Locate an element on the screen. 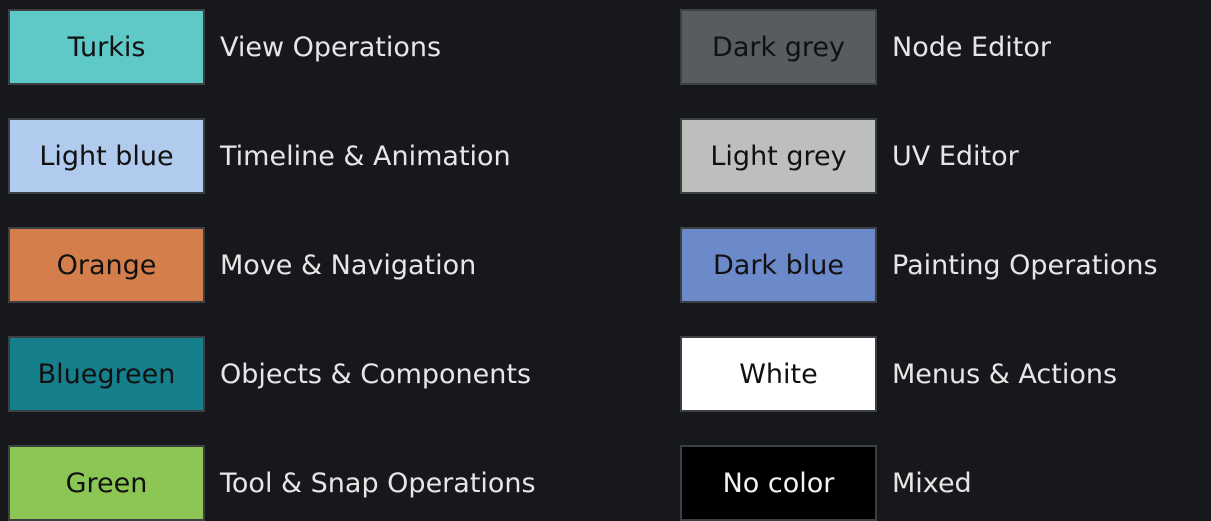 The width and height of the screenshot is (1211, 521). legend-description: View Operations is located at coordinates (331, 47).